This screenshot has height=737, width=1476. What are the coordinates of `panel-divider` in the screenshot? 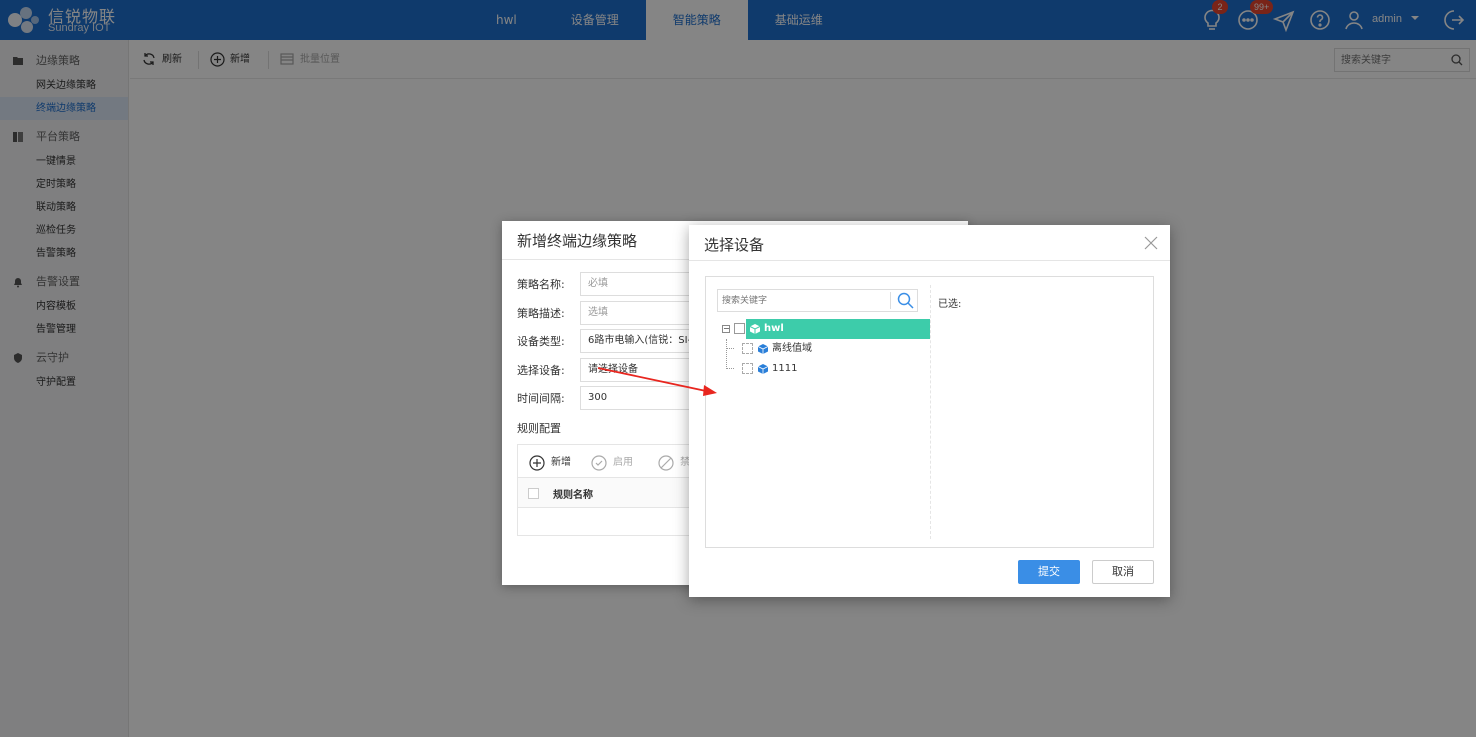 It's located at (930, 412).